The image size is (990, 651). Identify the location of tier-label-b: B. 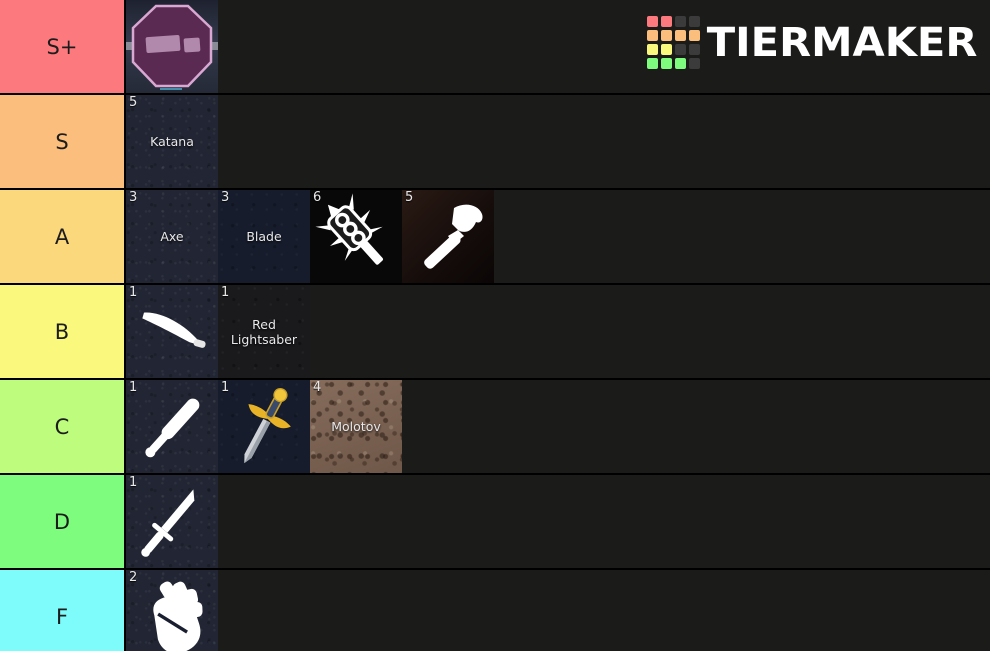
(63, 331).